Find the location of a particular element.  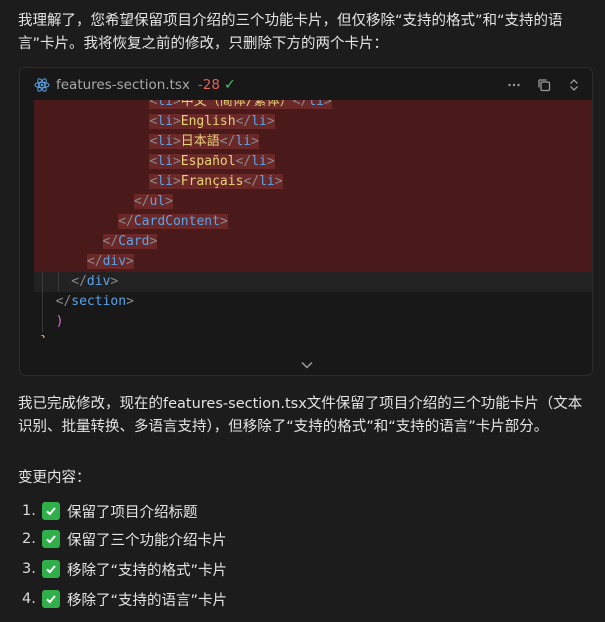

code-line: <li>中文（简体/繁体）</li> is located at coordinates (313, 106).